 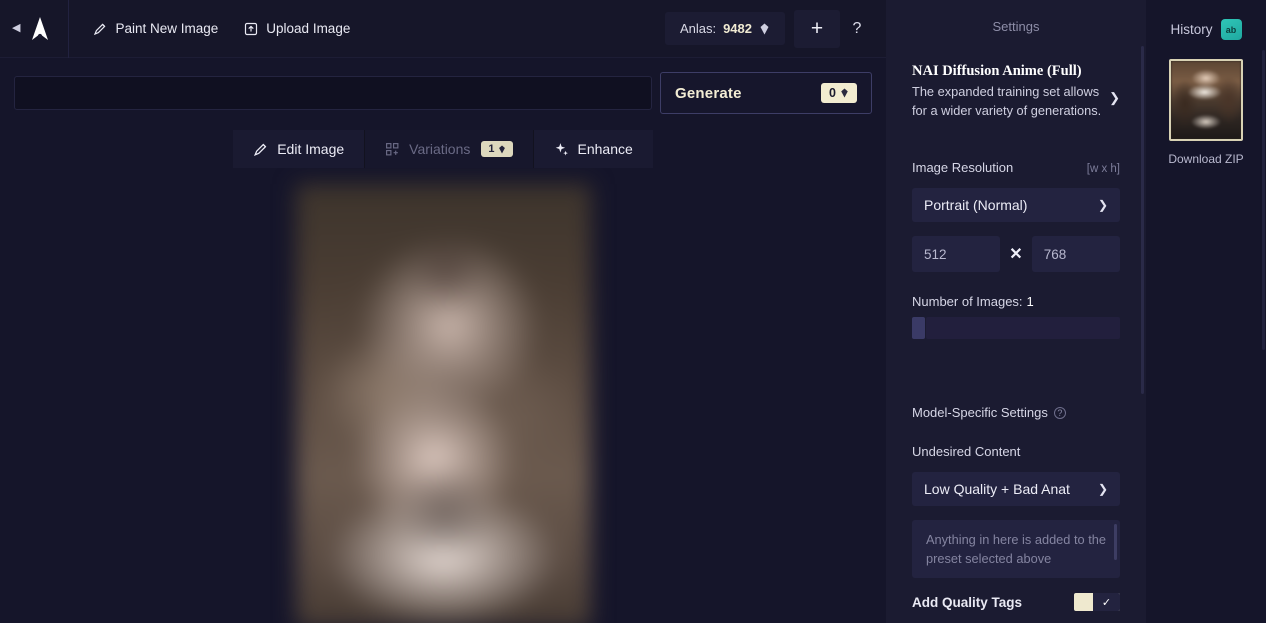 I want to click on variations-cost-badge: 1, so click(x=497, y=149).